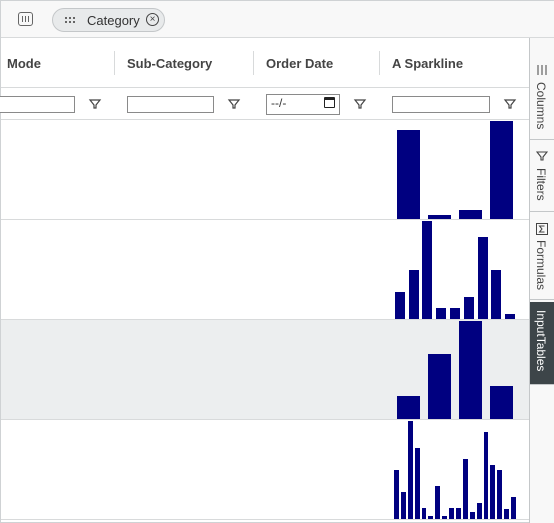  I want to click on tab-columns: Columns, so click(542, 96).